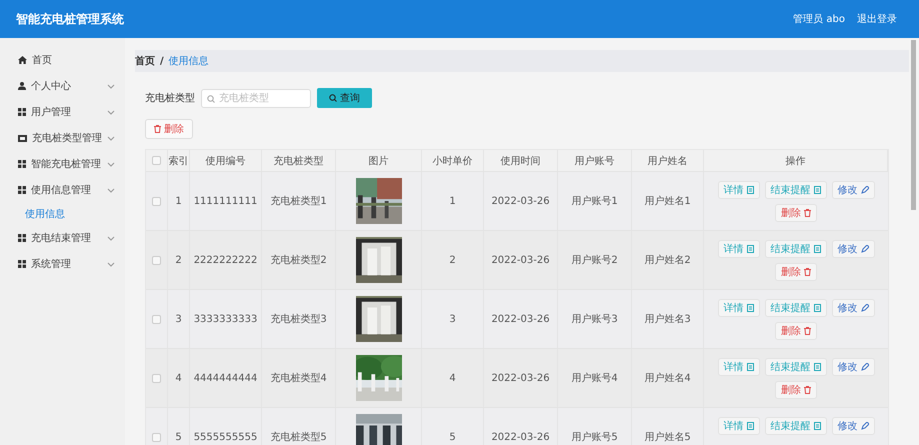  I want to click on table-cell: 用户姓名5, so click(668, 426).